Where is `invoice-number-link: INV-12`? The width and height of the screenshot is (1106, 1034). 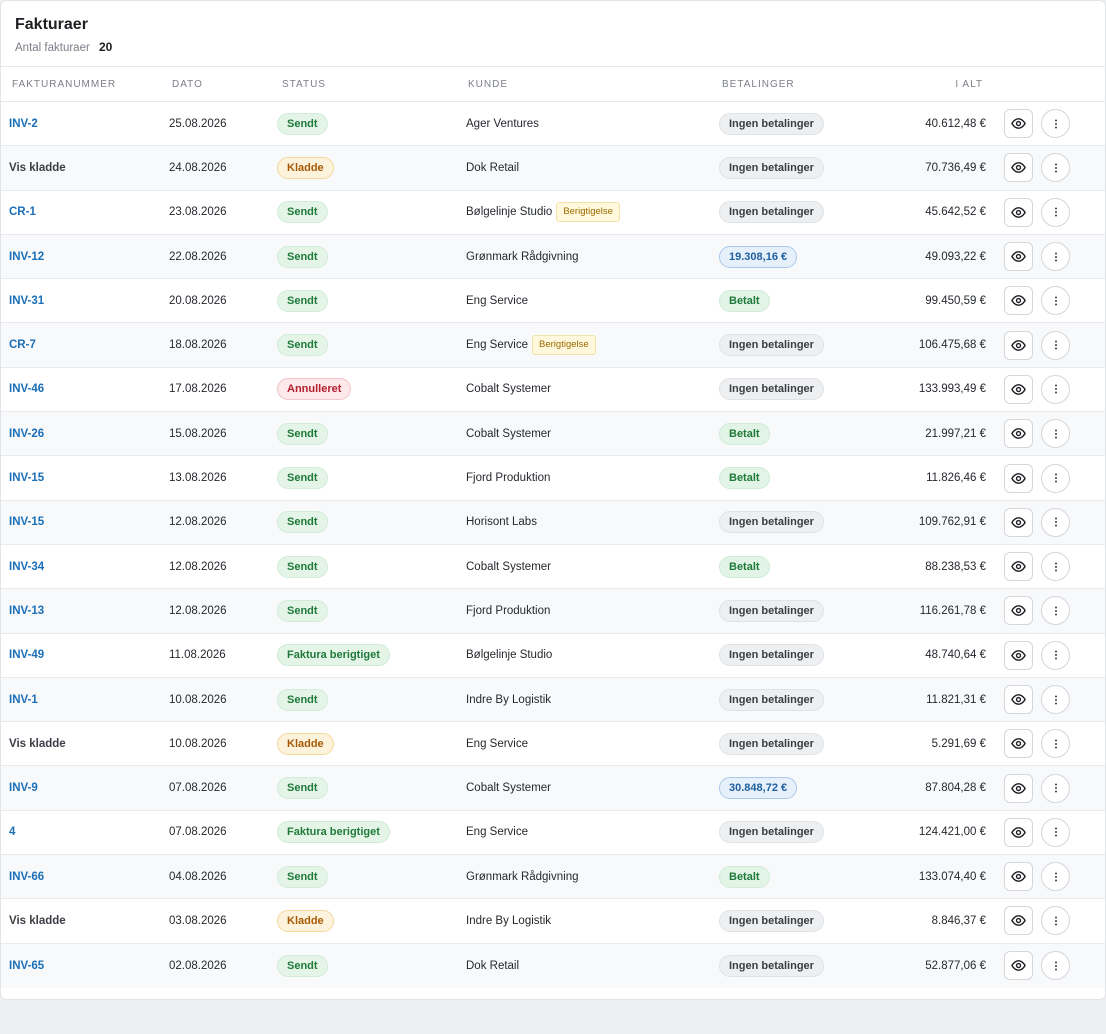
invoice-number-link: INV-12 is located at coordinates (26, 257).